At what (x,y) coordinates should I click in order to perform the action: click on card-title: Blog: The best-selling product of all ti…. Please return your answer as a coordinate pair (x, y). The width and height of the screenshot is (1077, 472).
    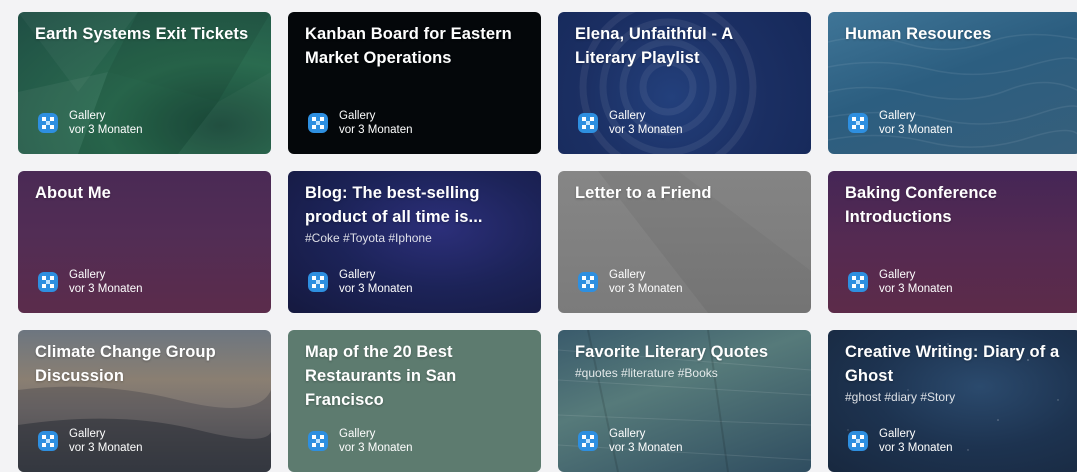
    Looking at the image, I should click on (394, 205).